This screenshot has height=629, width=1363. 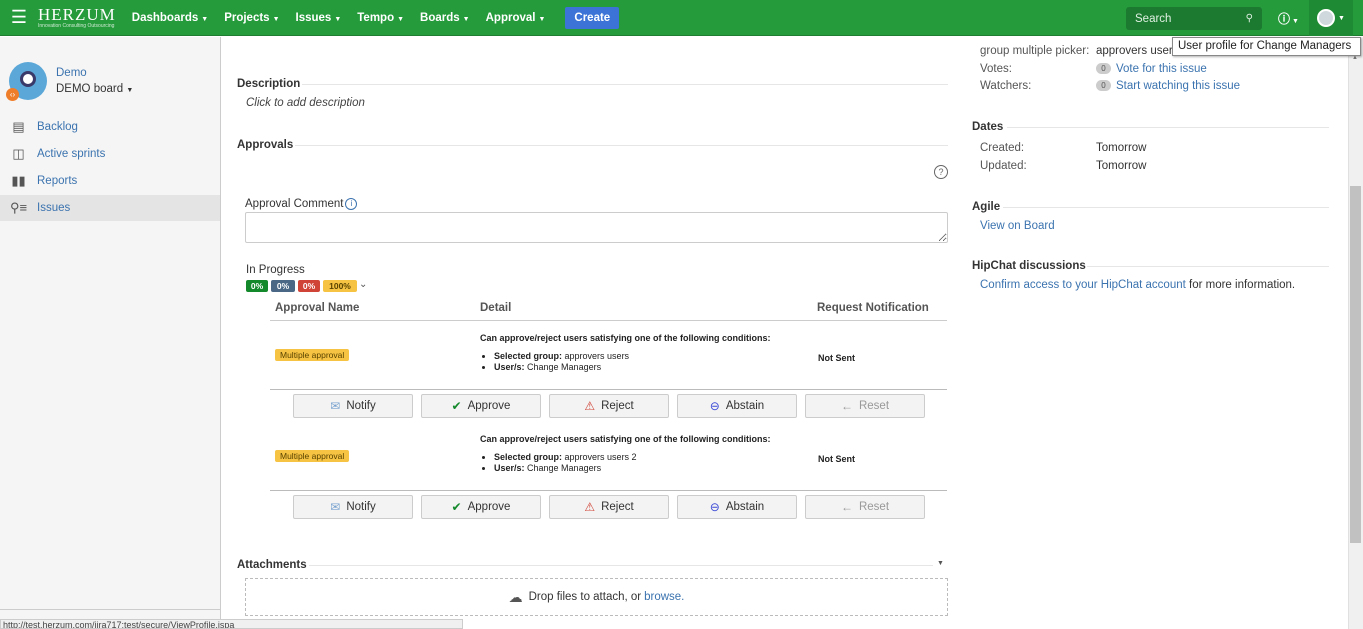 What do you see at coordinates (305, 103) in the screenshot?
I see `description-placeholder: Click to add description` at bounding box center [305, 103].